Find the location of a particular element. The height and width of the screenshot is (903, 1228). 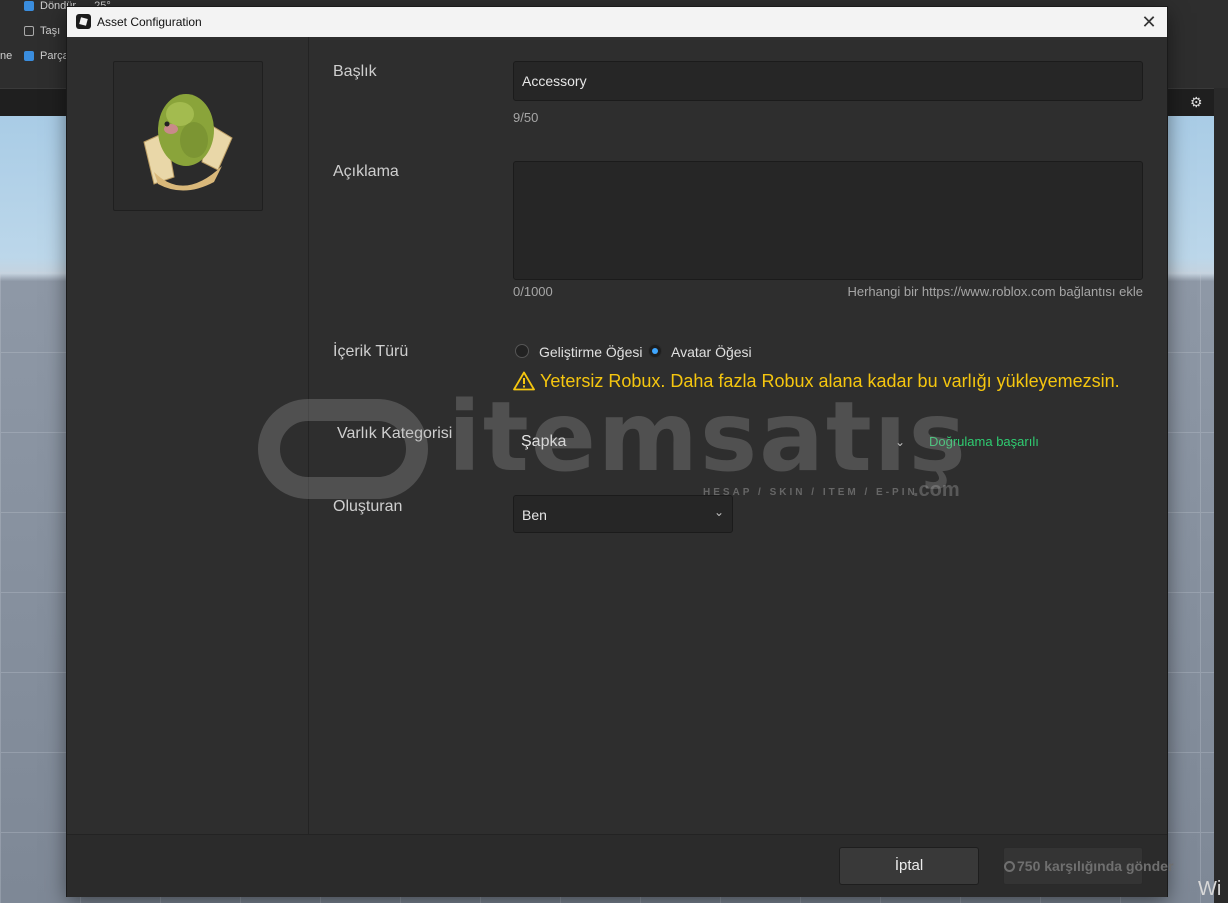

title-char-counter: 9/50 is located at coordinates (526, 117).